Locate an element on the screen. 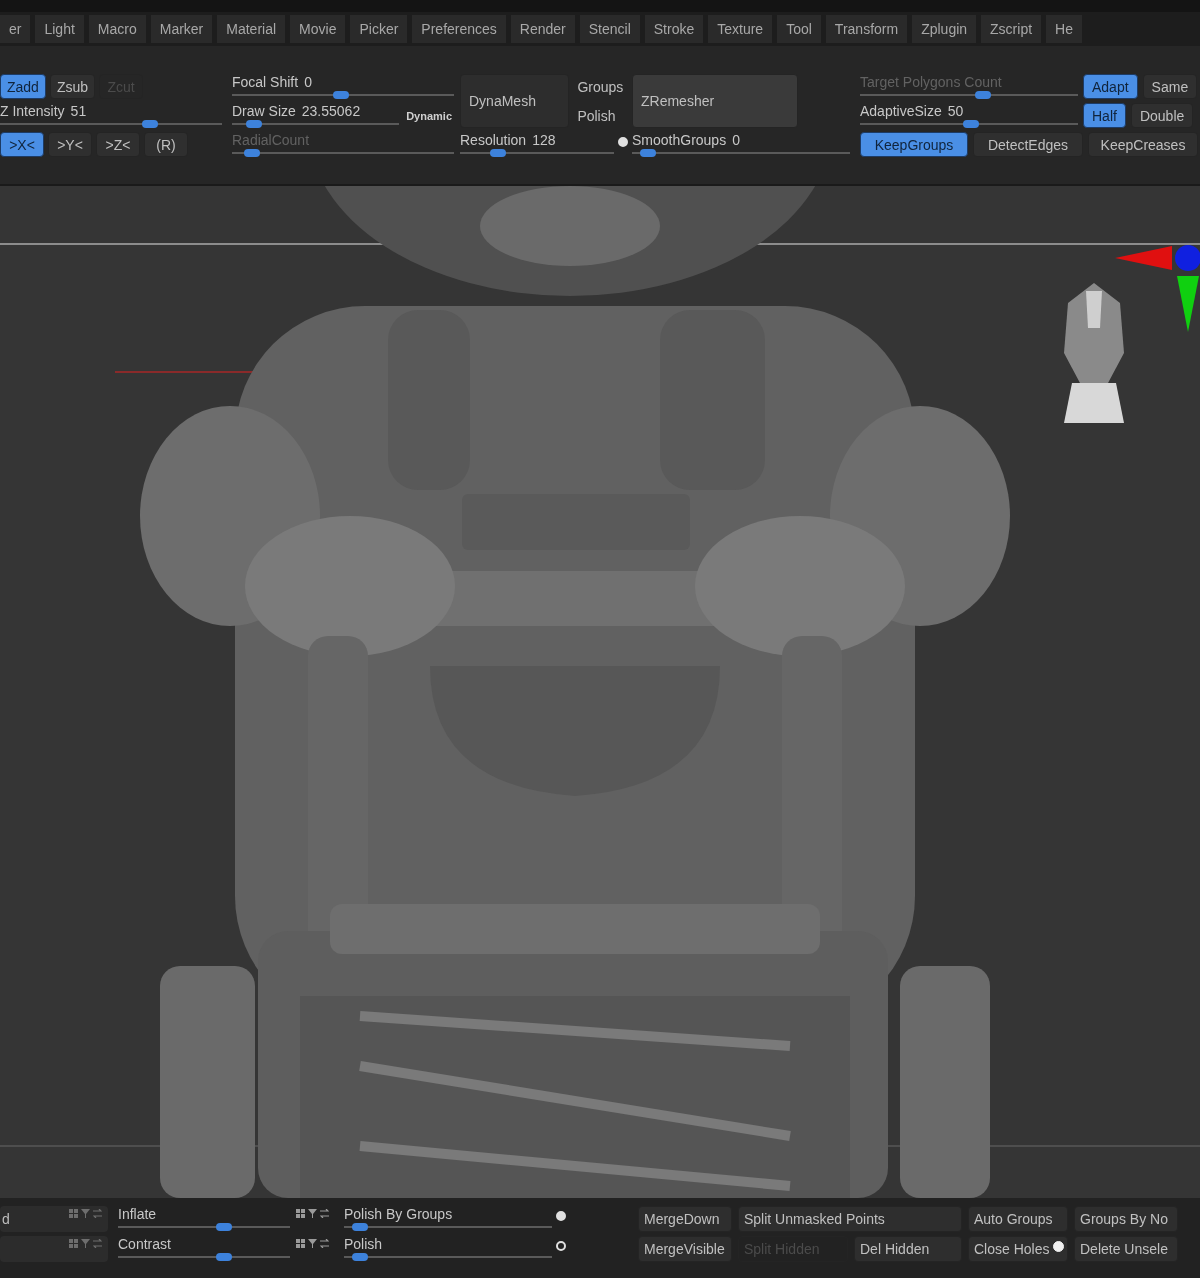  toolbar-button: DynaMesh is located at coordinates (515, 101).